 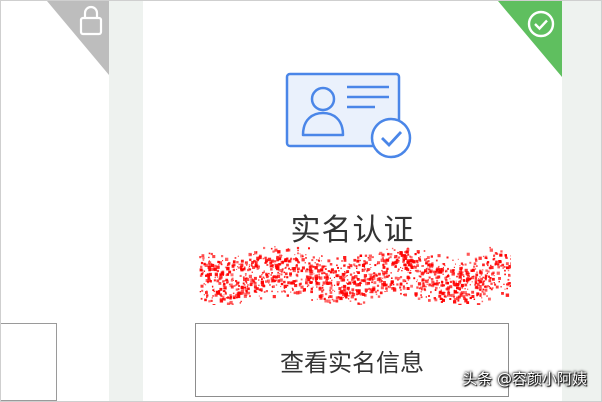 What do you see at coordinates (29, 362) in the screenshot?
I see `locked-card-button` at bounding box center [29, 362].